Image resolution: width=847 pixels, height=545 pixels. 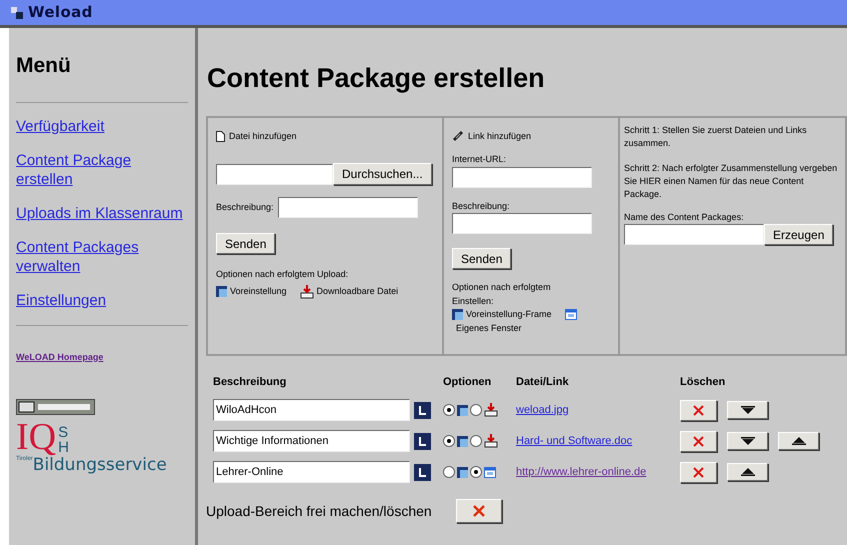 What do you see at coordinates (489, 328) in the screenshot?
I see `option-label: Eigenes Fenster` at bounding box center [489, 328].